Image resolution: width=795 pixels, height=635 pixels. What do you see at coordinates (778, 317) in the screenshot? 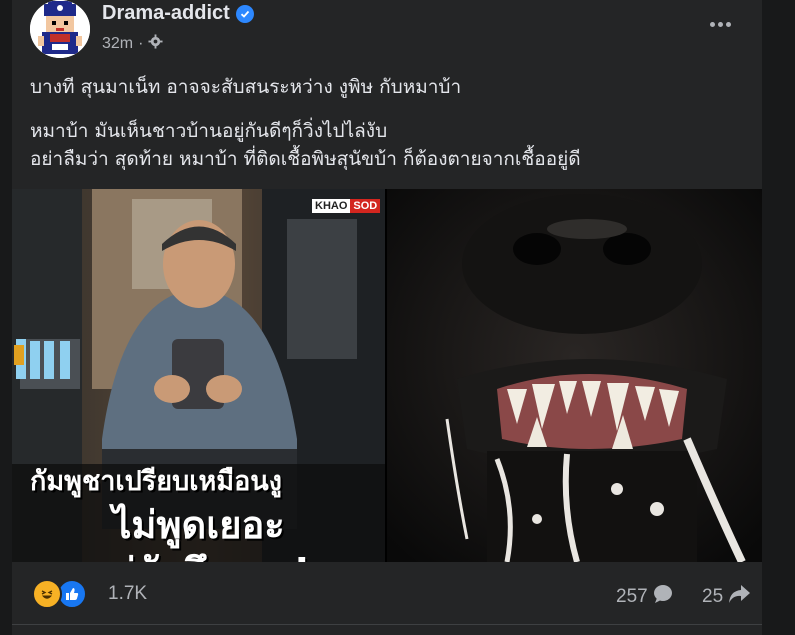
I see `page-background-right` at bounding box center [778, 317].